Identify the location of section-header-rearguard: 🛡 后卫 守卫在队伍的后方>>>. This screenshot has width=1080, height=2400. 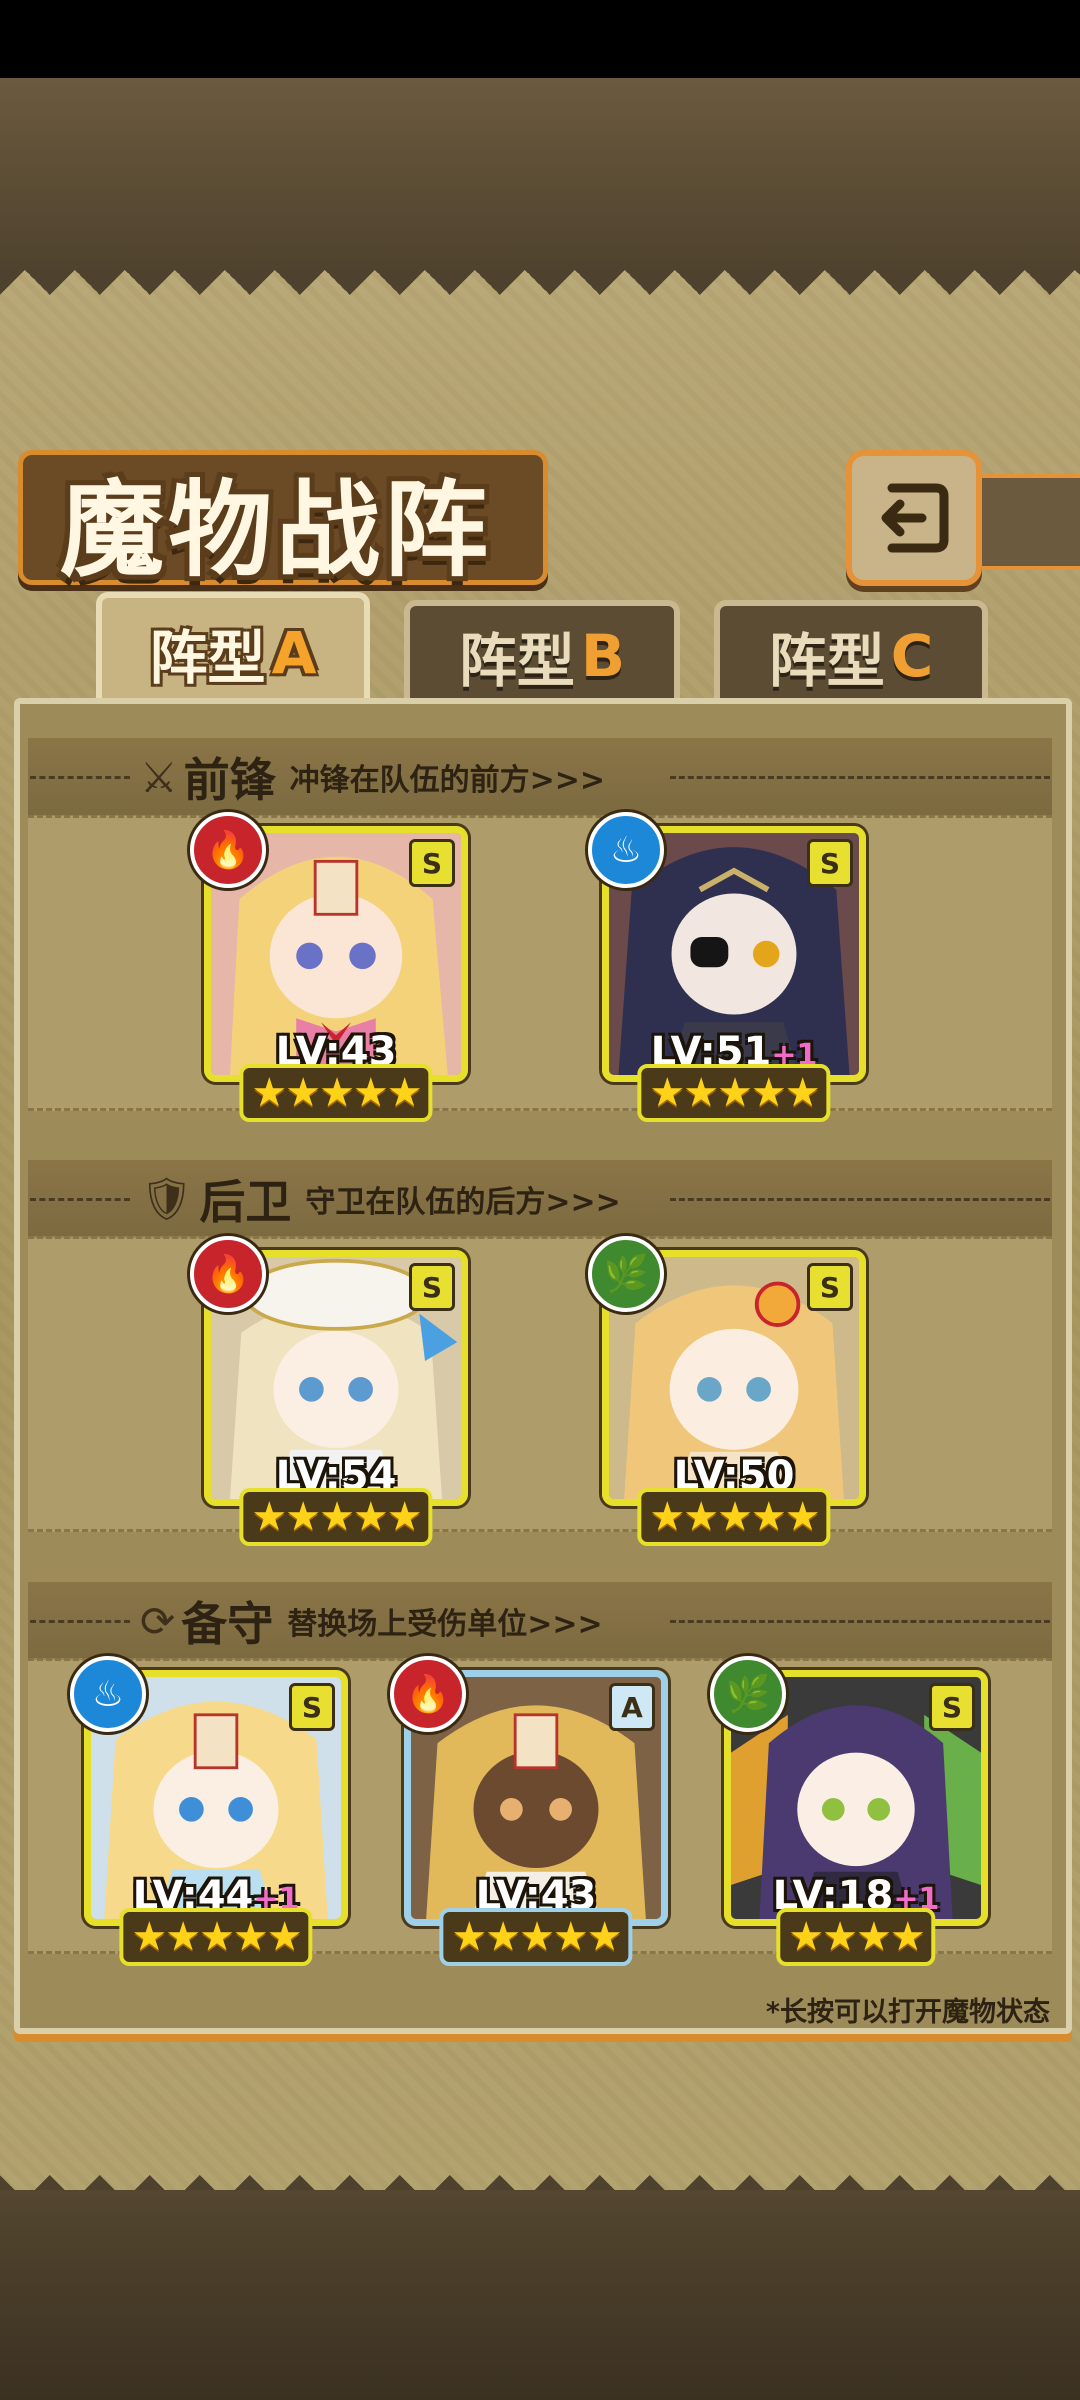
(540, 1199).